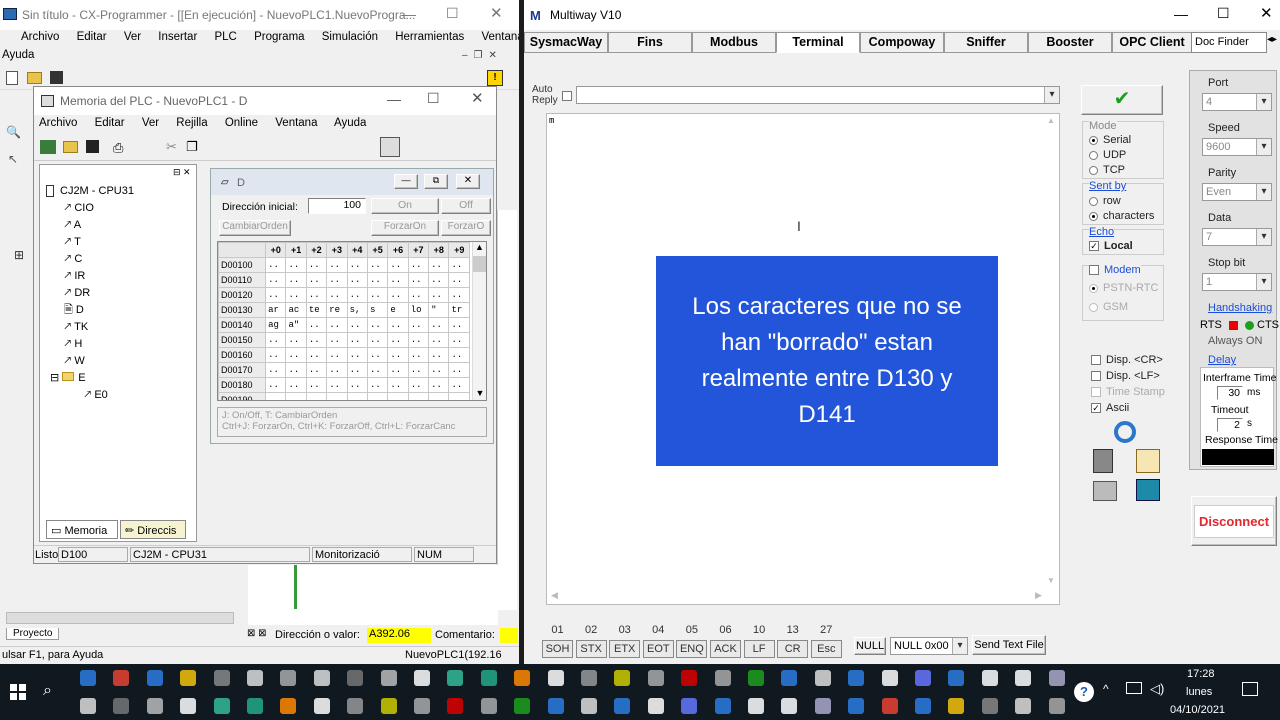 The width and height of the screenshot is (1280, 720). I want to click on data-combo: 7, so click(1237, 237).